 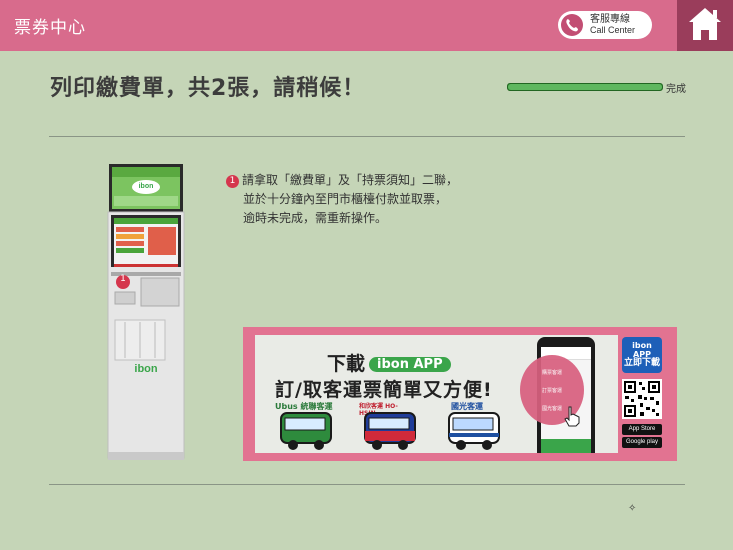 What do you see at coordinates (367, 136) in the screenshot?
I see `top-divider` at bounding box center [367, 136].